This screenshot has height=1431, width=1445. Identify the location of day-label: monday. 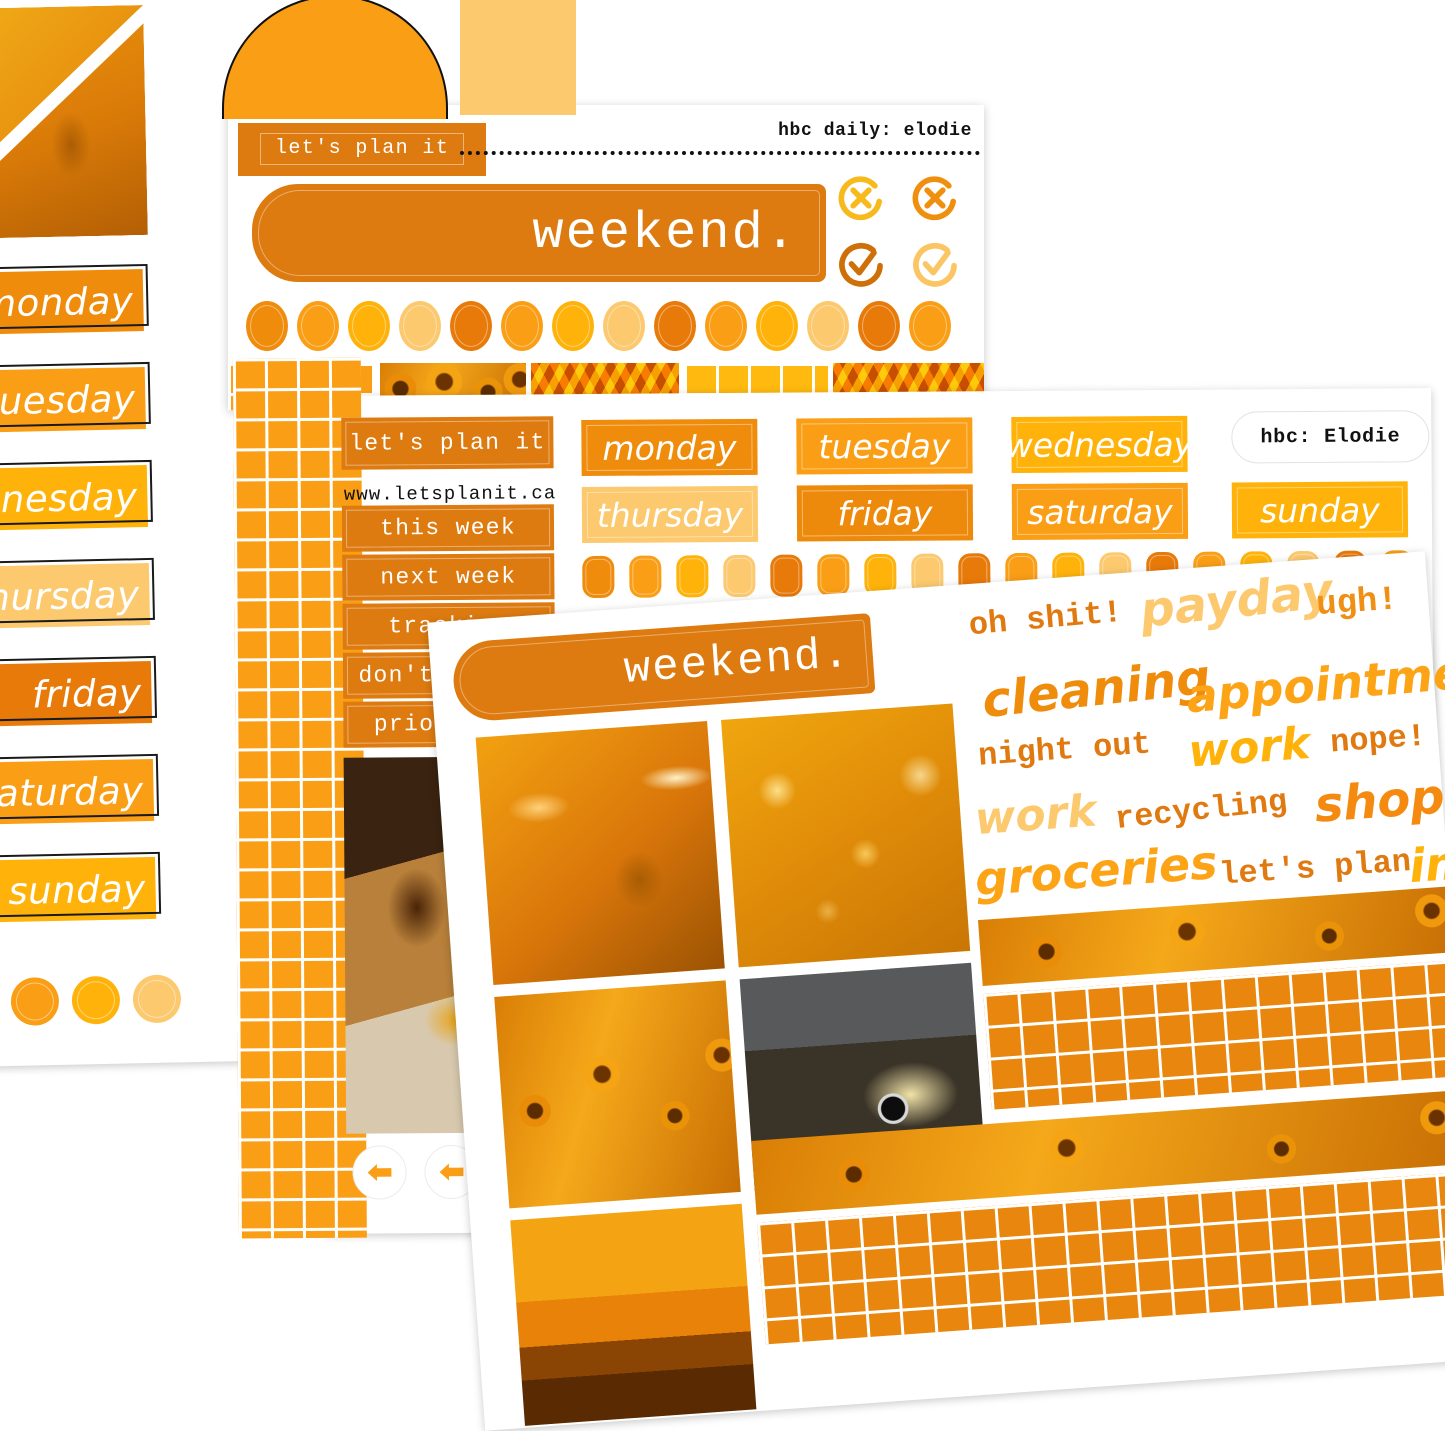
(669, 447).